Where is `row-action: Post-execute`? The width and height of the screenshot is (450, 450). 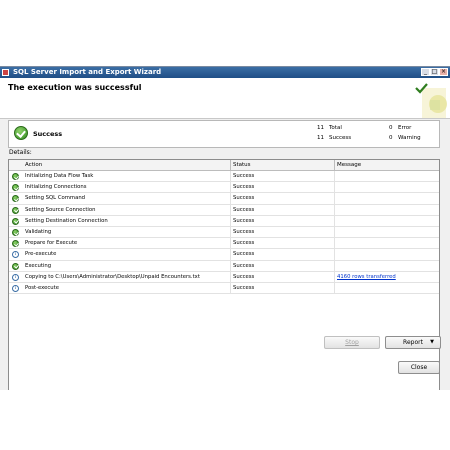 row-action: Post-execute is located at coordinates (42, 288).